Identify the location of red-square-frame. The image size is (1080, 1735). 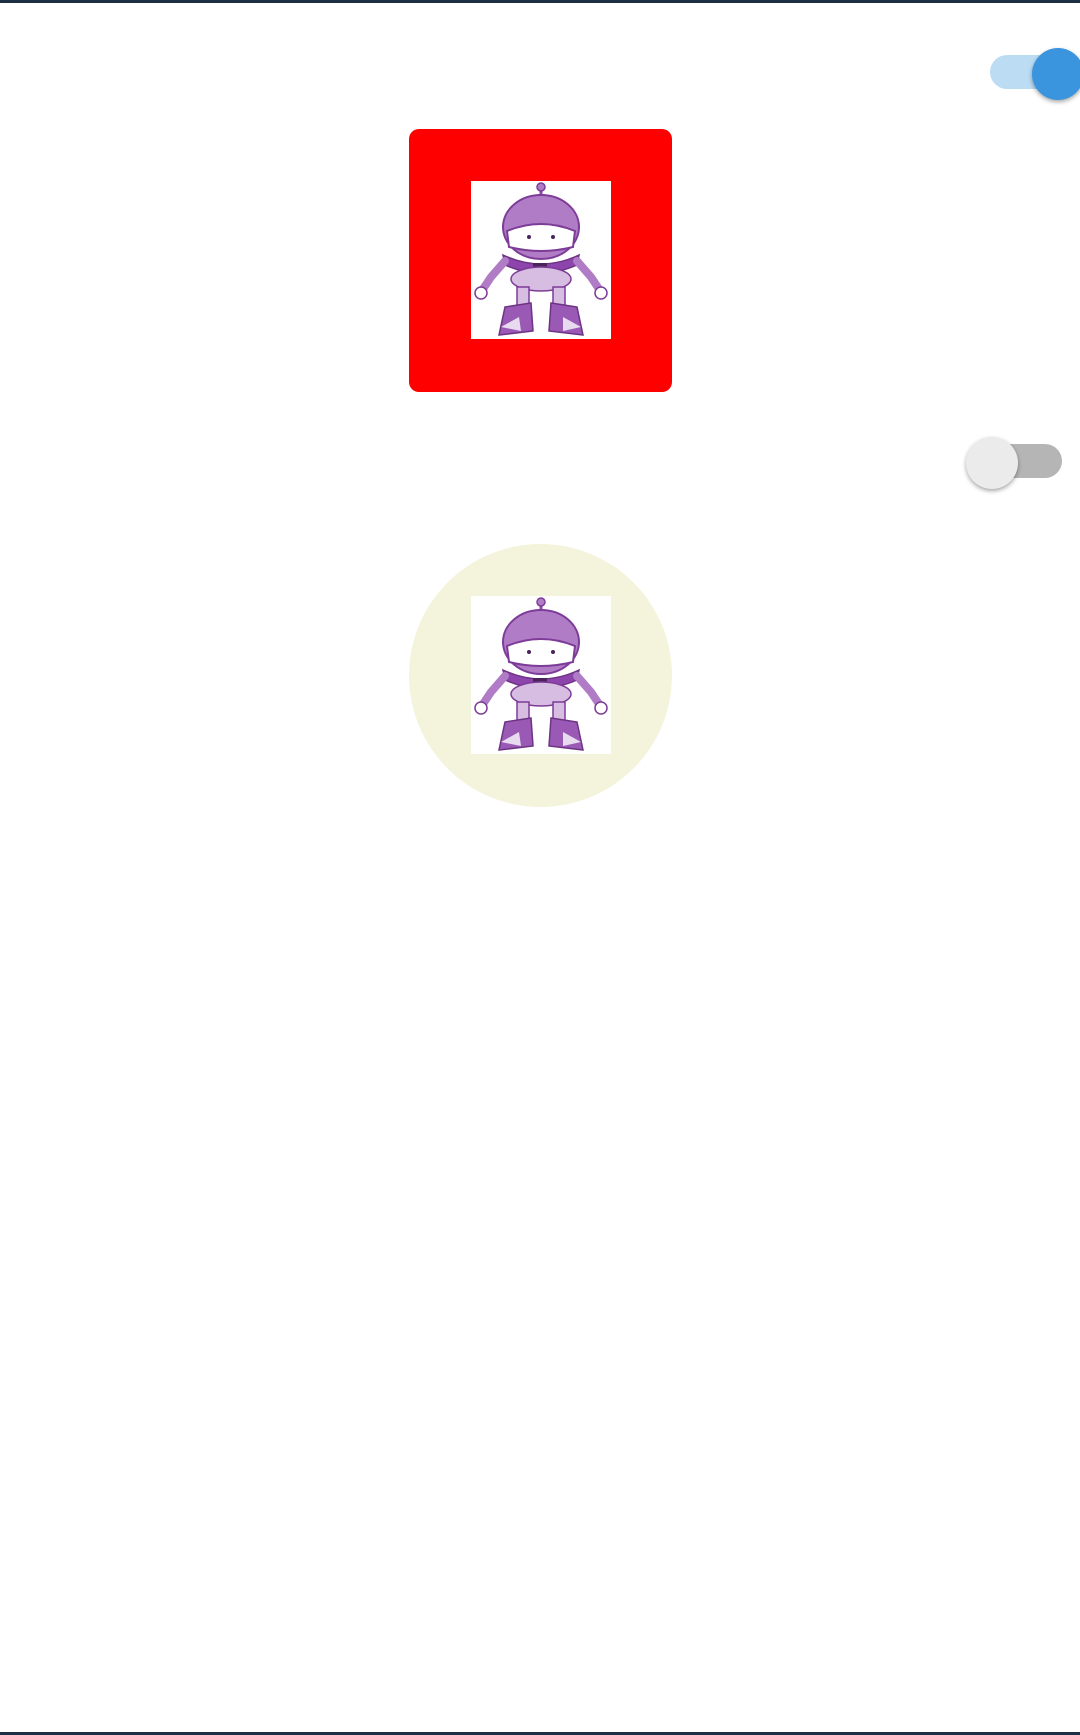
(540, 260).